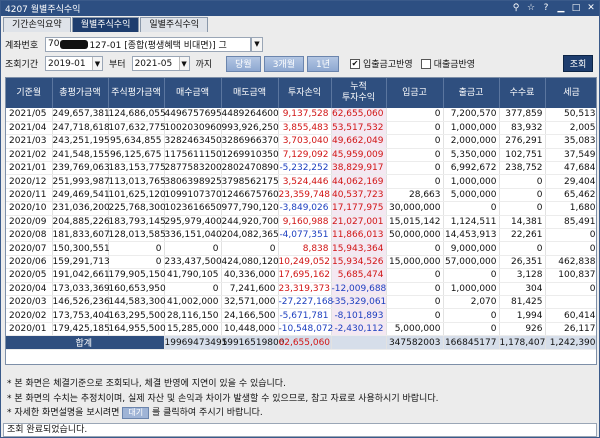  Describe the element at coordinates (29, 315) in the screenshot. I see `table-cell: 2020/02` at that location.